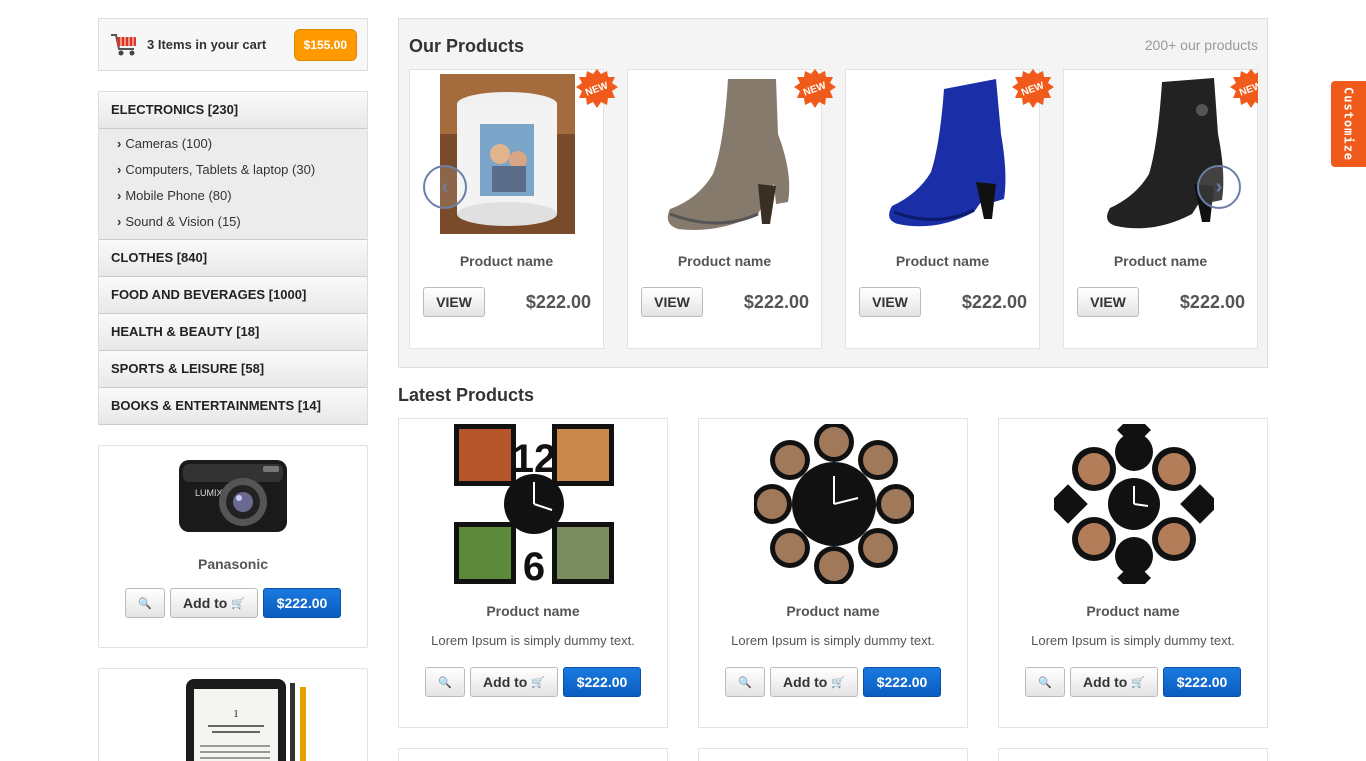  What do you see at coordinates (233, 564) in the screenshot?
I see `side-product-name: Panasonic` at bounding box center [233, 564].